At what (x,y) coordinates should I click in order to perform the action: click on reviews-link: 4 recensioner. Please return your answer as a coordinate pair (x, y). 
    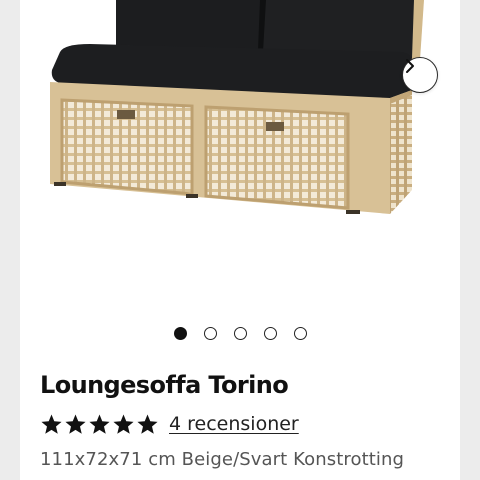
    Looking at the image, I should click on (234, 424).